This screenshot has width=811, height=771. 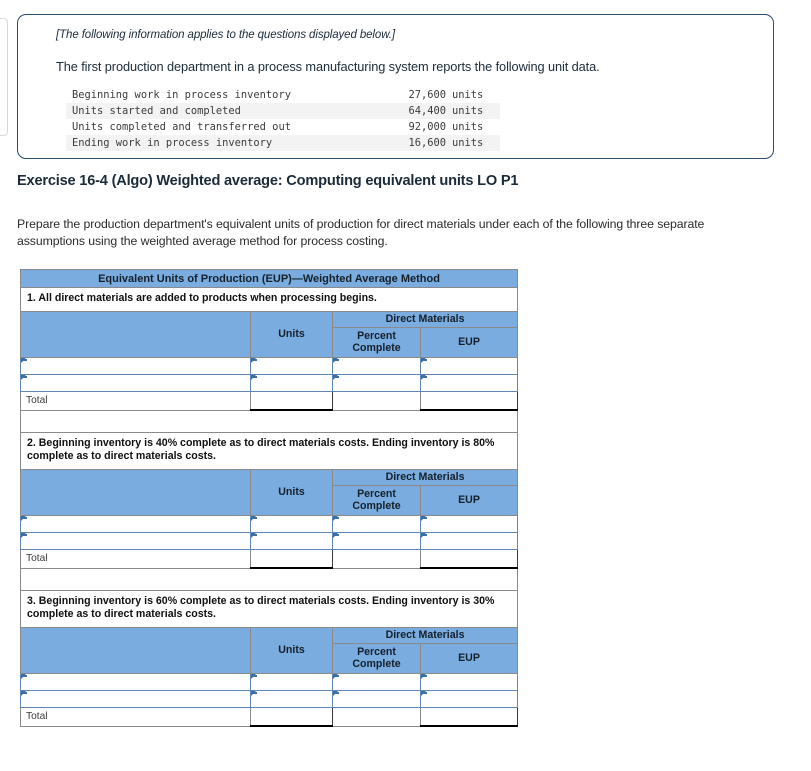 What do you see at coordinates (269, 492) in the screenshot?
I see `column-group-header-row: Units Direct Materials` at bounding box center [269, 492].